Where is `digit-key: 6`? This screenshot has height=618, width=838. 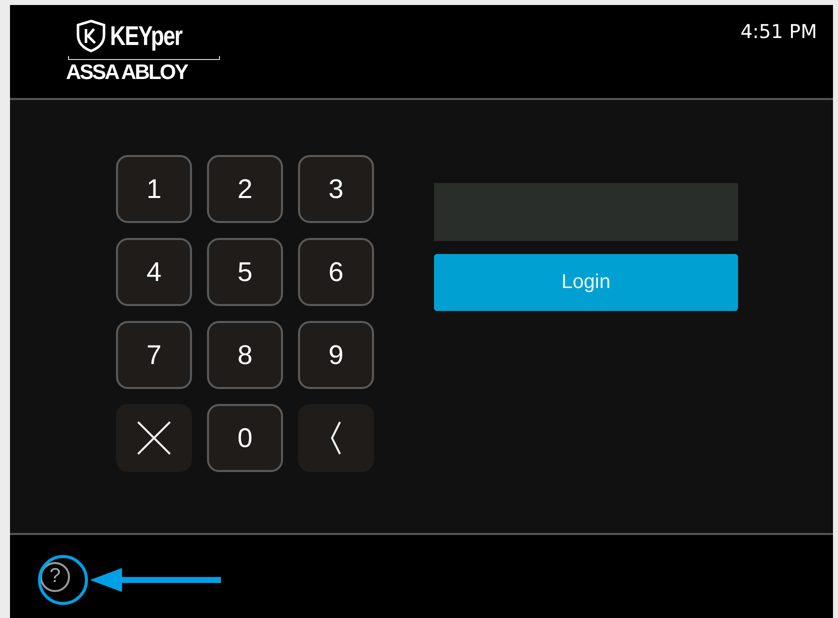
digit-key: 6 is located at coordinates (336, 272).